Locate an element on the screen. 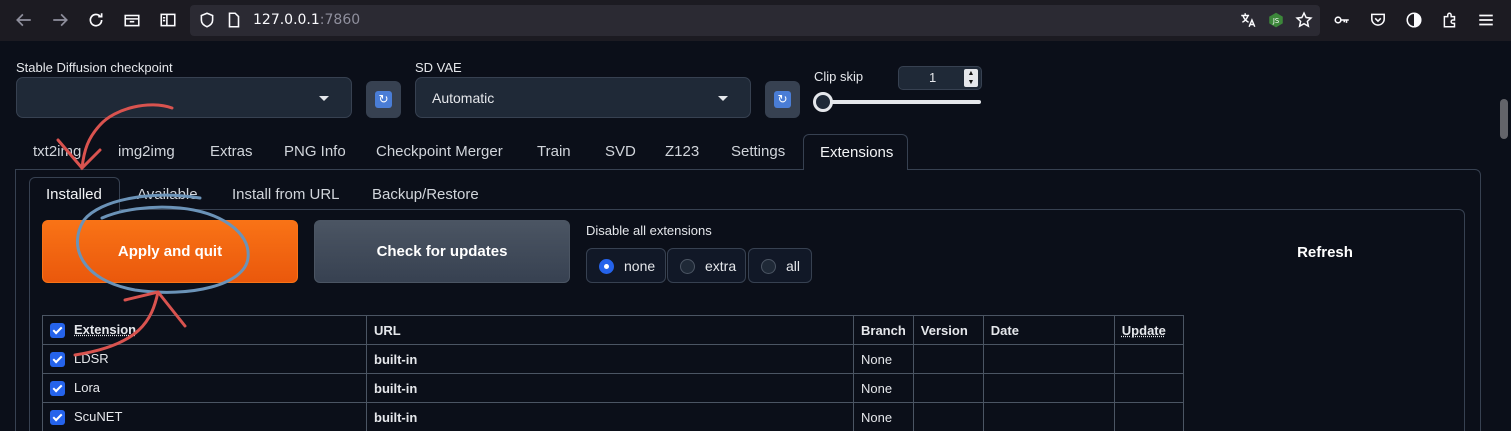 Image resolution: width=1511 pixels, height=431 pixels. reload-icon is located at coordinates (96, 20).